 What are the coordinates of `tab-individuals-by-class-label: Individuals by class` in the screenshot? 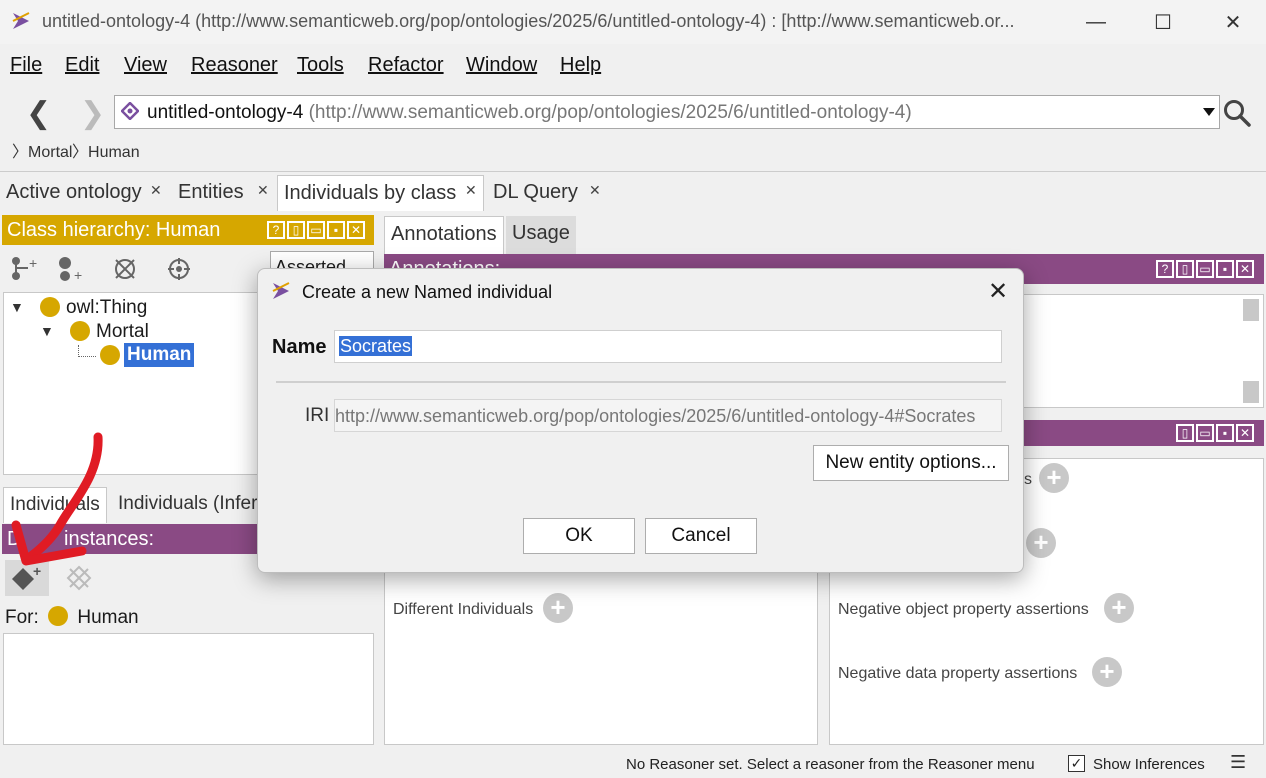 It's located at (370, 193).